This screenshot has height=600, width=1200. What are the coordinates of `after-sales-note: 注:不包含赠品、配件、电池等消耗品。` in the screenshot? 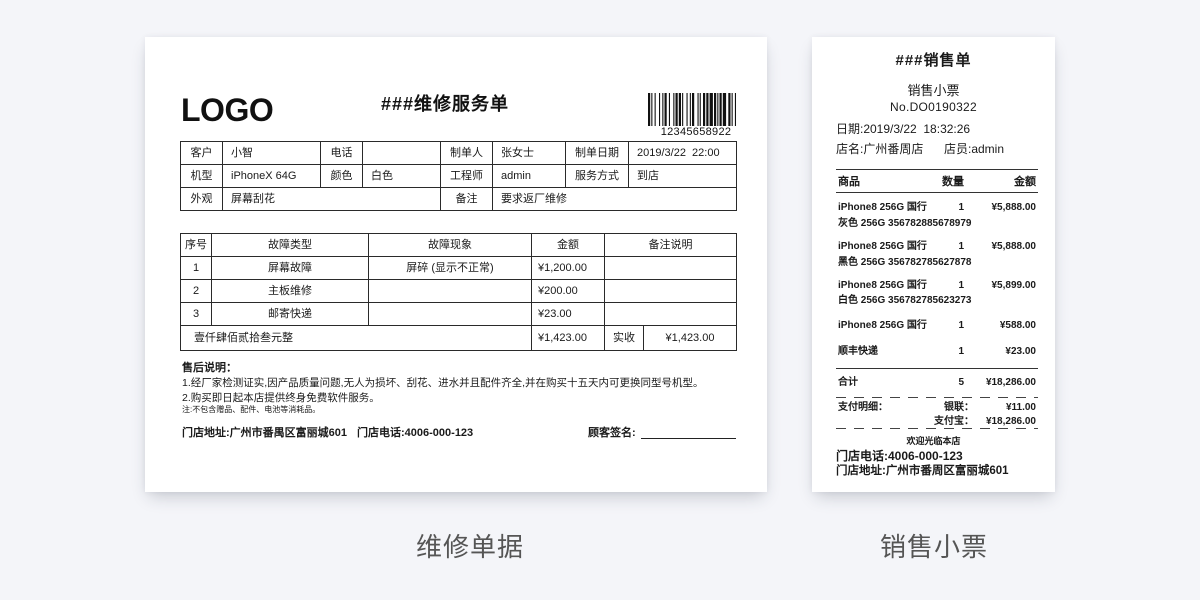 It's located at (251, 409).